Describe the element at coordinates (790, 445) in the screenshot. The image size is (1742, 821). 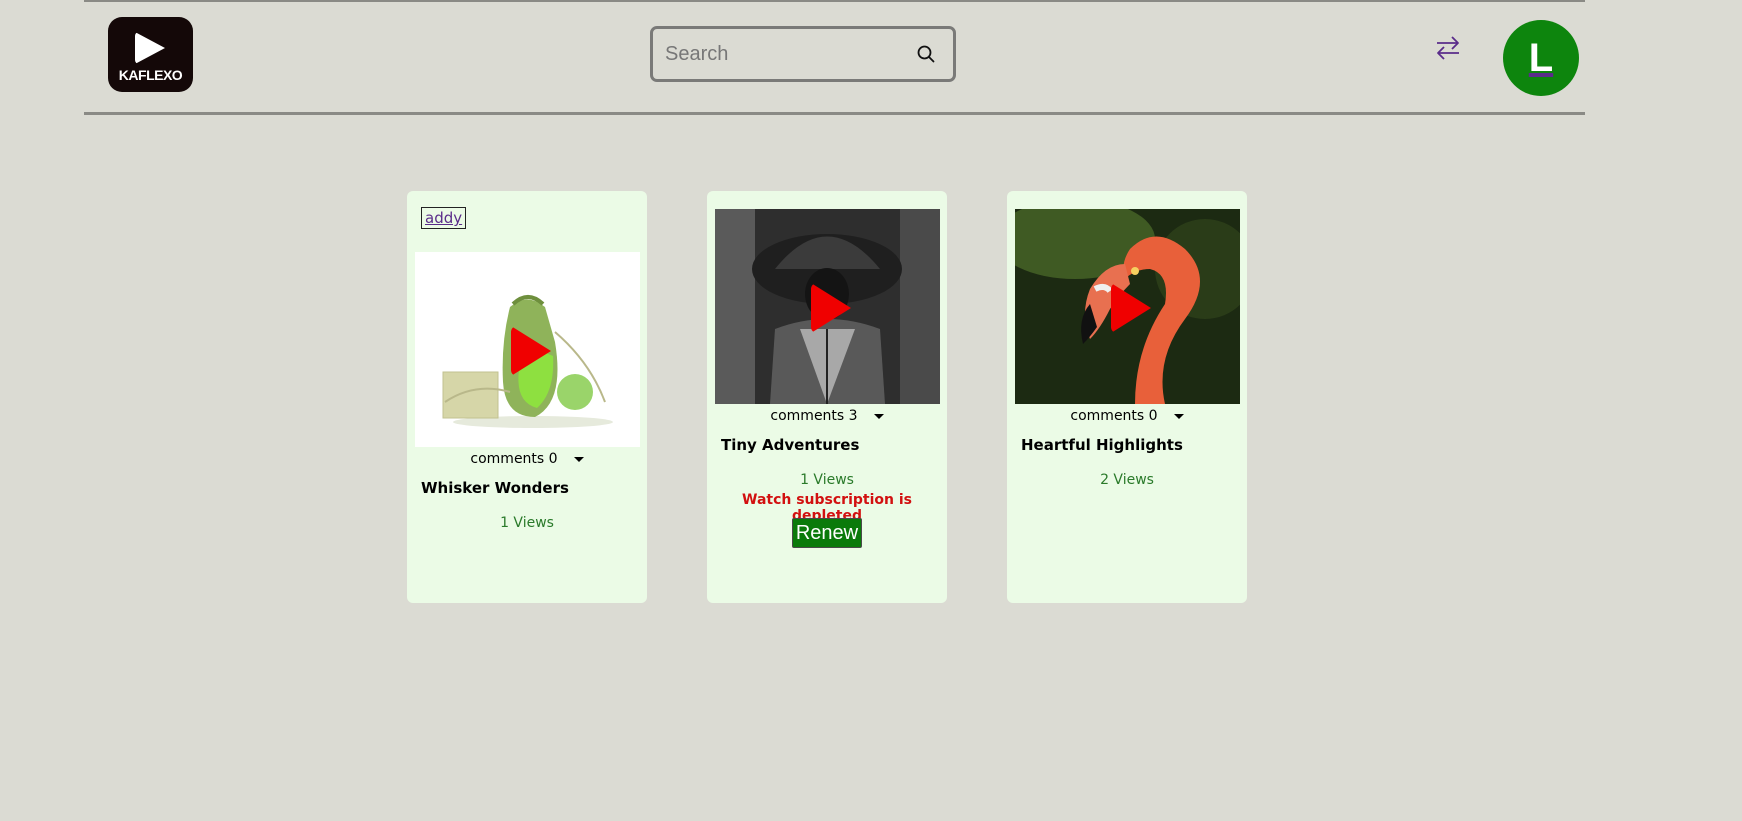
I see `video-title: Tiny Adventures` at that location.